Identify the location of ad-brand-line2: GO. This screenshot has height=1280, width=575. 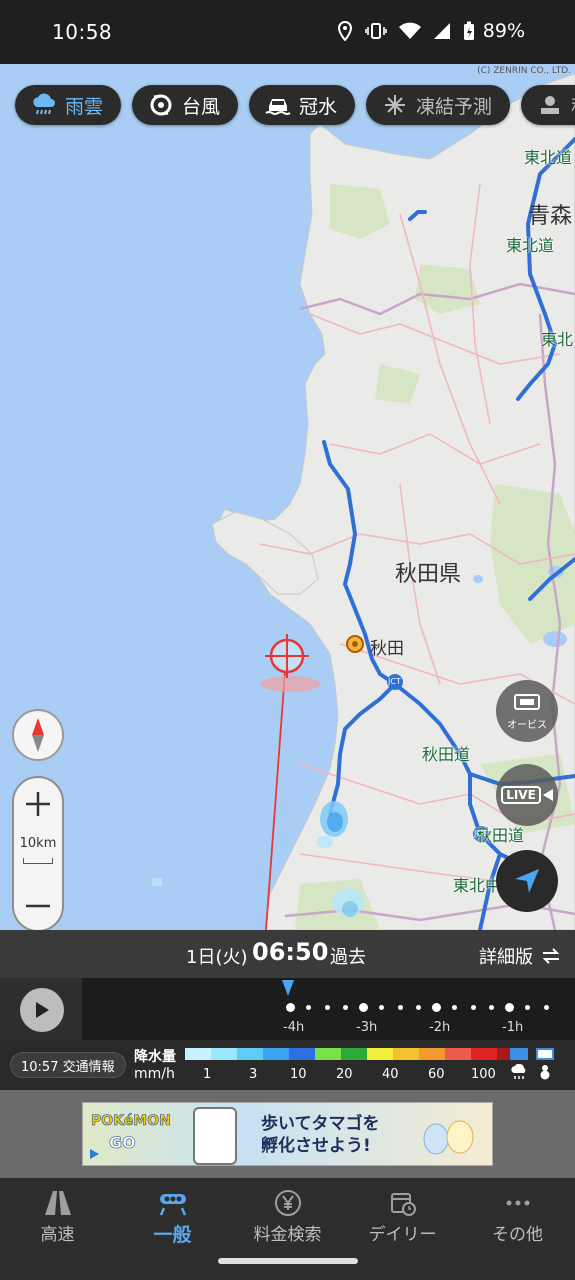
(122, 1143).